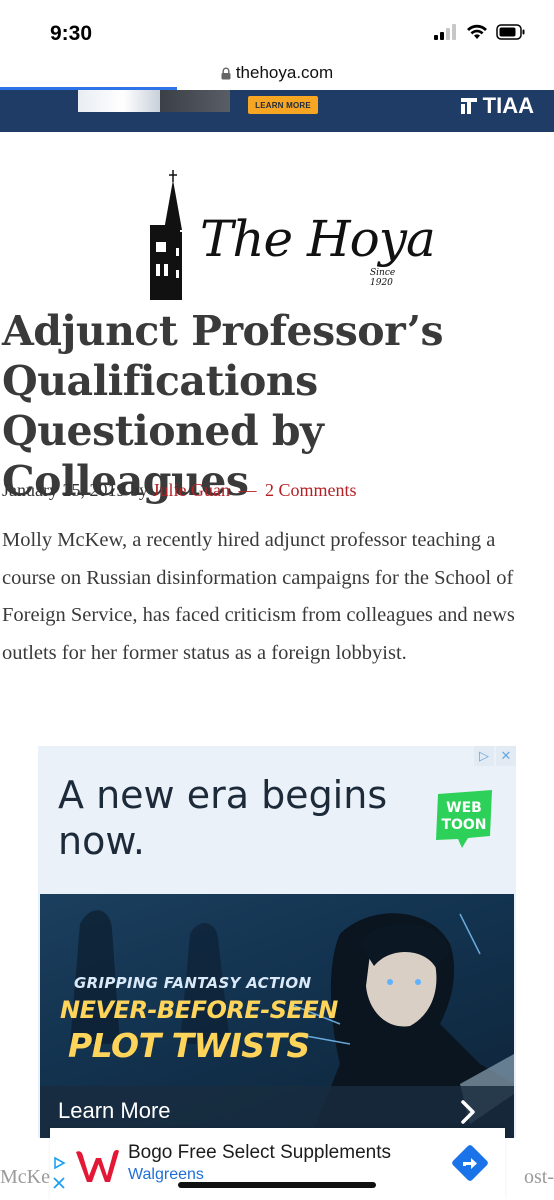  I want to click on tiaa-logo: TIAA, so click(496, 106).